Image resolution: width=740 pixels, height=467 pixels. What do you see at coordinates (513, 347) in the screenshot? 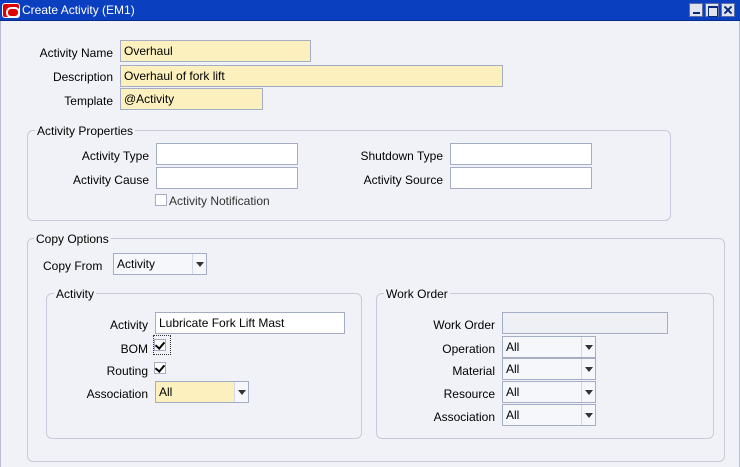
I see `operation-value: All` at bounding box center [513, 347].